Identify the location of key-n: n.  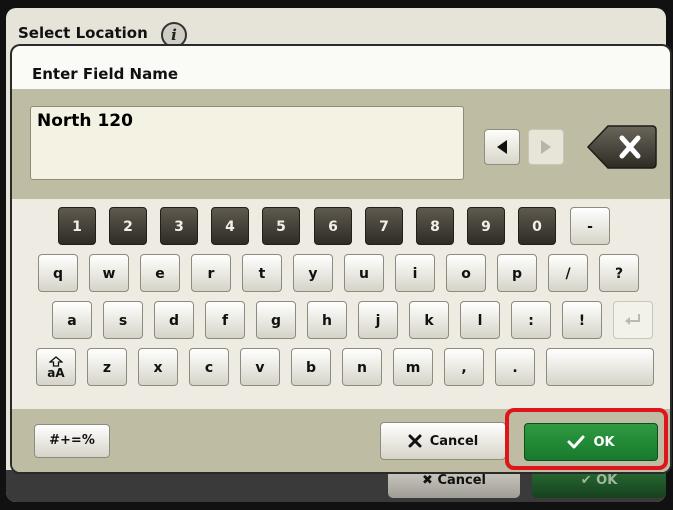
(362, 367).